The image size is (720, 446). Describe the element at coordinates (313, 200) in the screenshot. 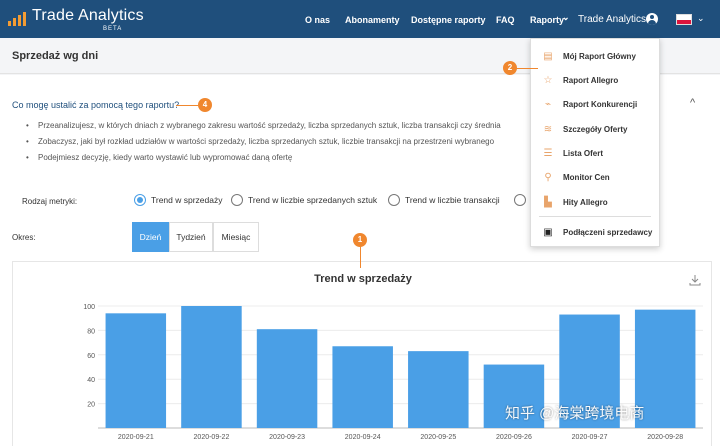

I see `radio-label: Trend w liczbie sprzedanych sztuk` at that location.